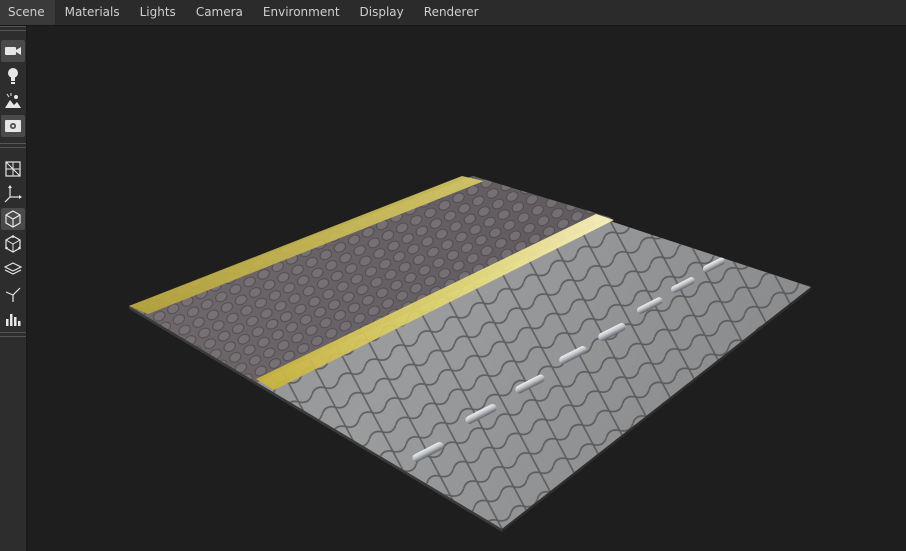 The image size is (906, 551). I want to click on camera-icon, so click(13, 51).